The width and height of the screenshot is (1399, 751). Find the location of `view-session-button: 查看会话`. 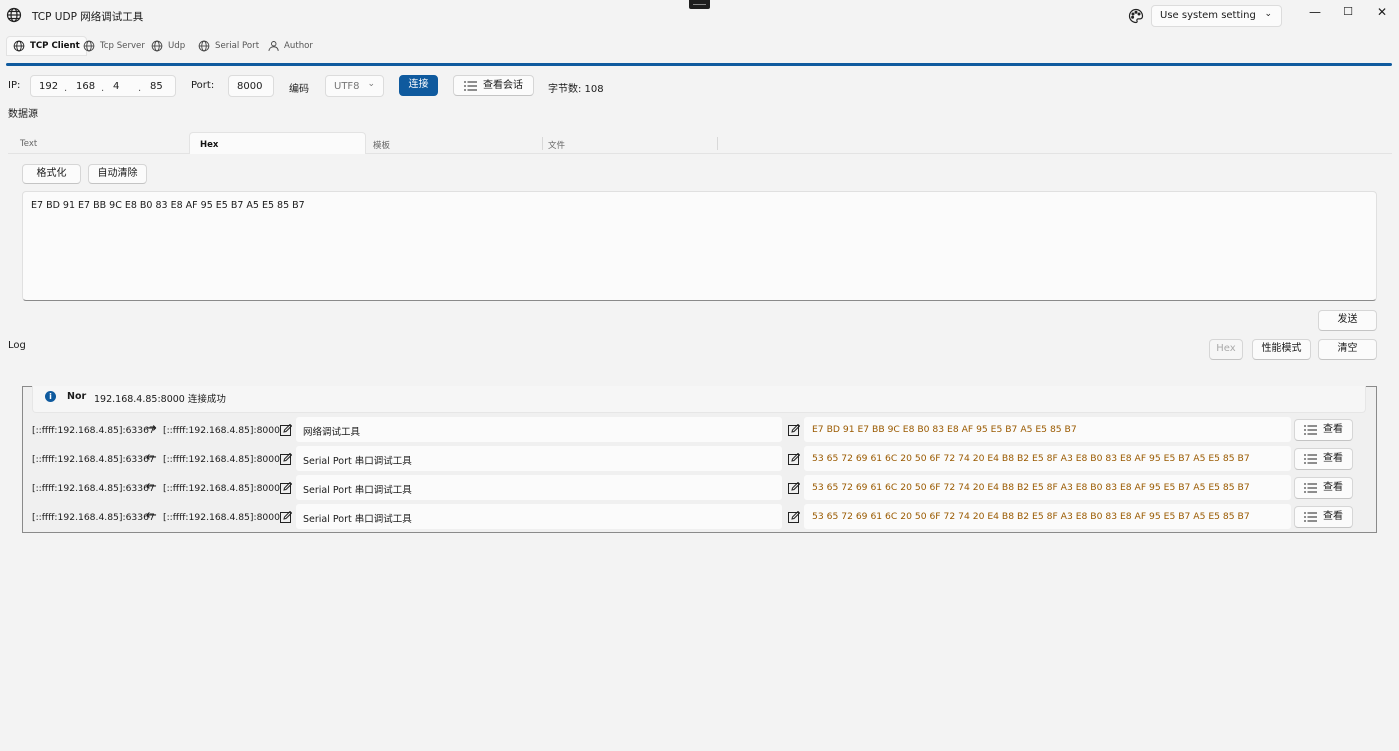

view-session-button: 查看会话 is located at coordinates (493, 85).